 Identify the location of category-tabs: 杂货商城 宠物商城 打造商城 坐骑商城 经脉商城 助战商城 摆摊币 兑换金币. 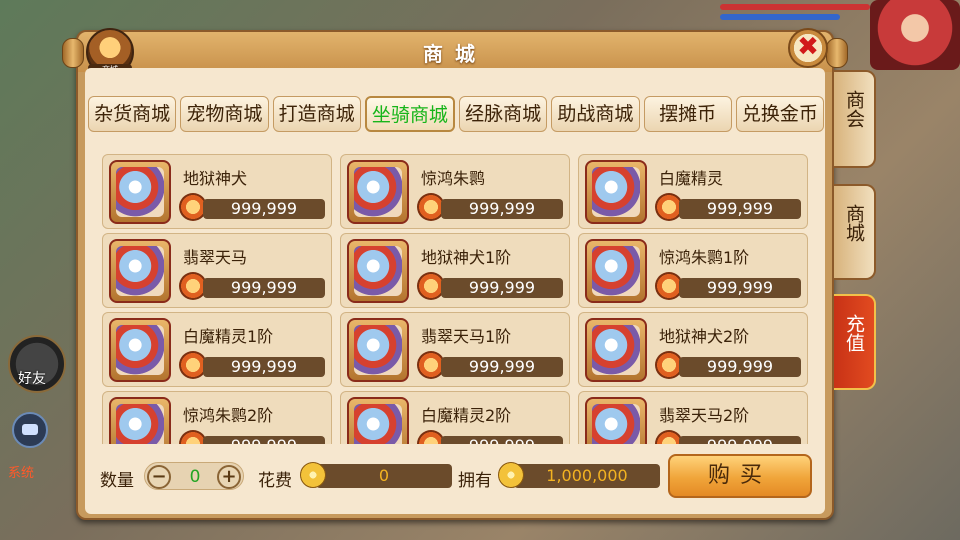
(456, 114).